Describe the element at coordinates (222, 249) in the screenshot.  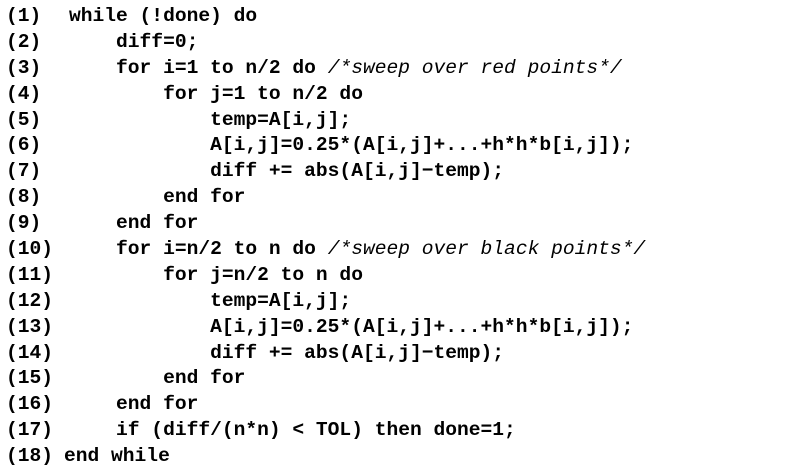
I see `code-text: for i=n/2 to n do` at that location.